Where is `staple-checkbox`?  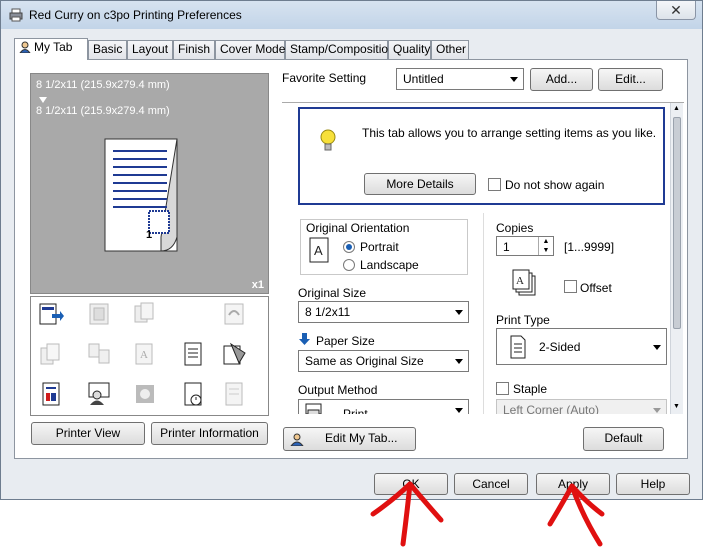 staple-checkbox is located at coordinates (502, 388).